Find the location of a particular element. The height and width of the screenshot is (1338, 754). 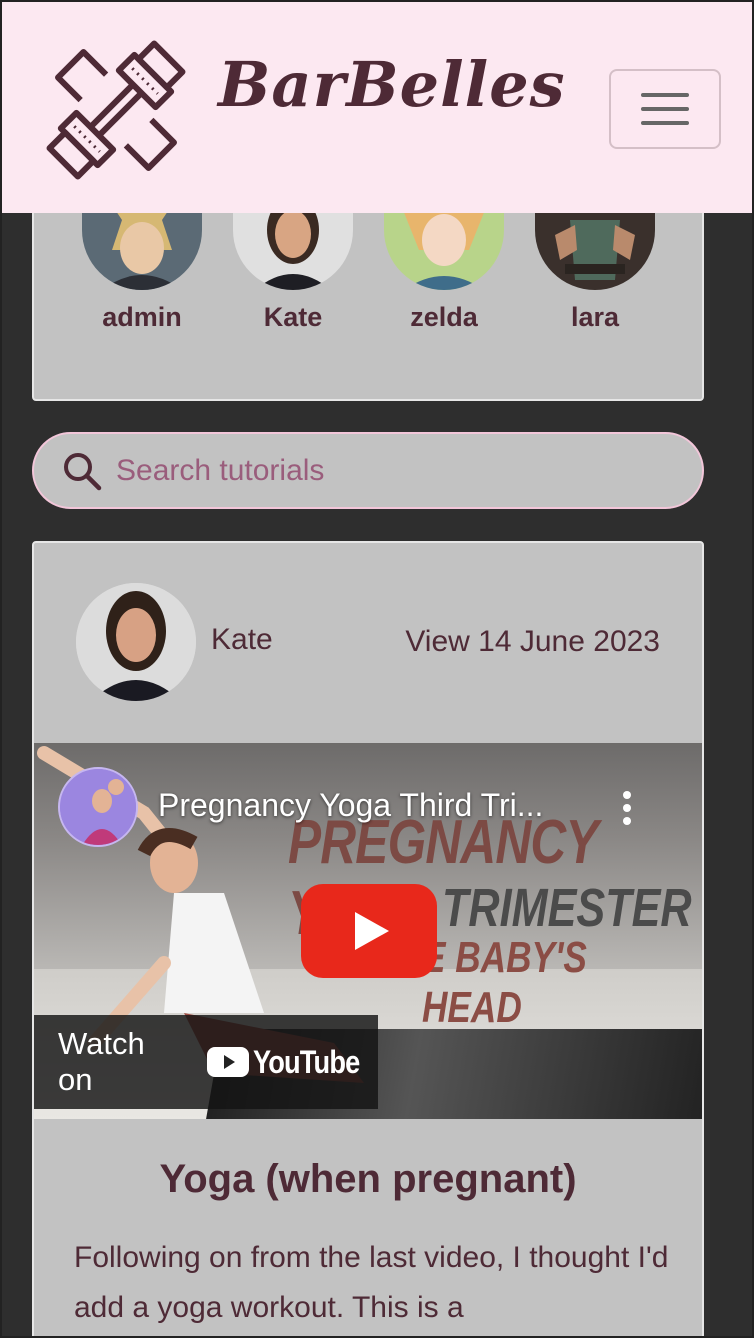

user-name: Kate is located at coordinates (293, 317).